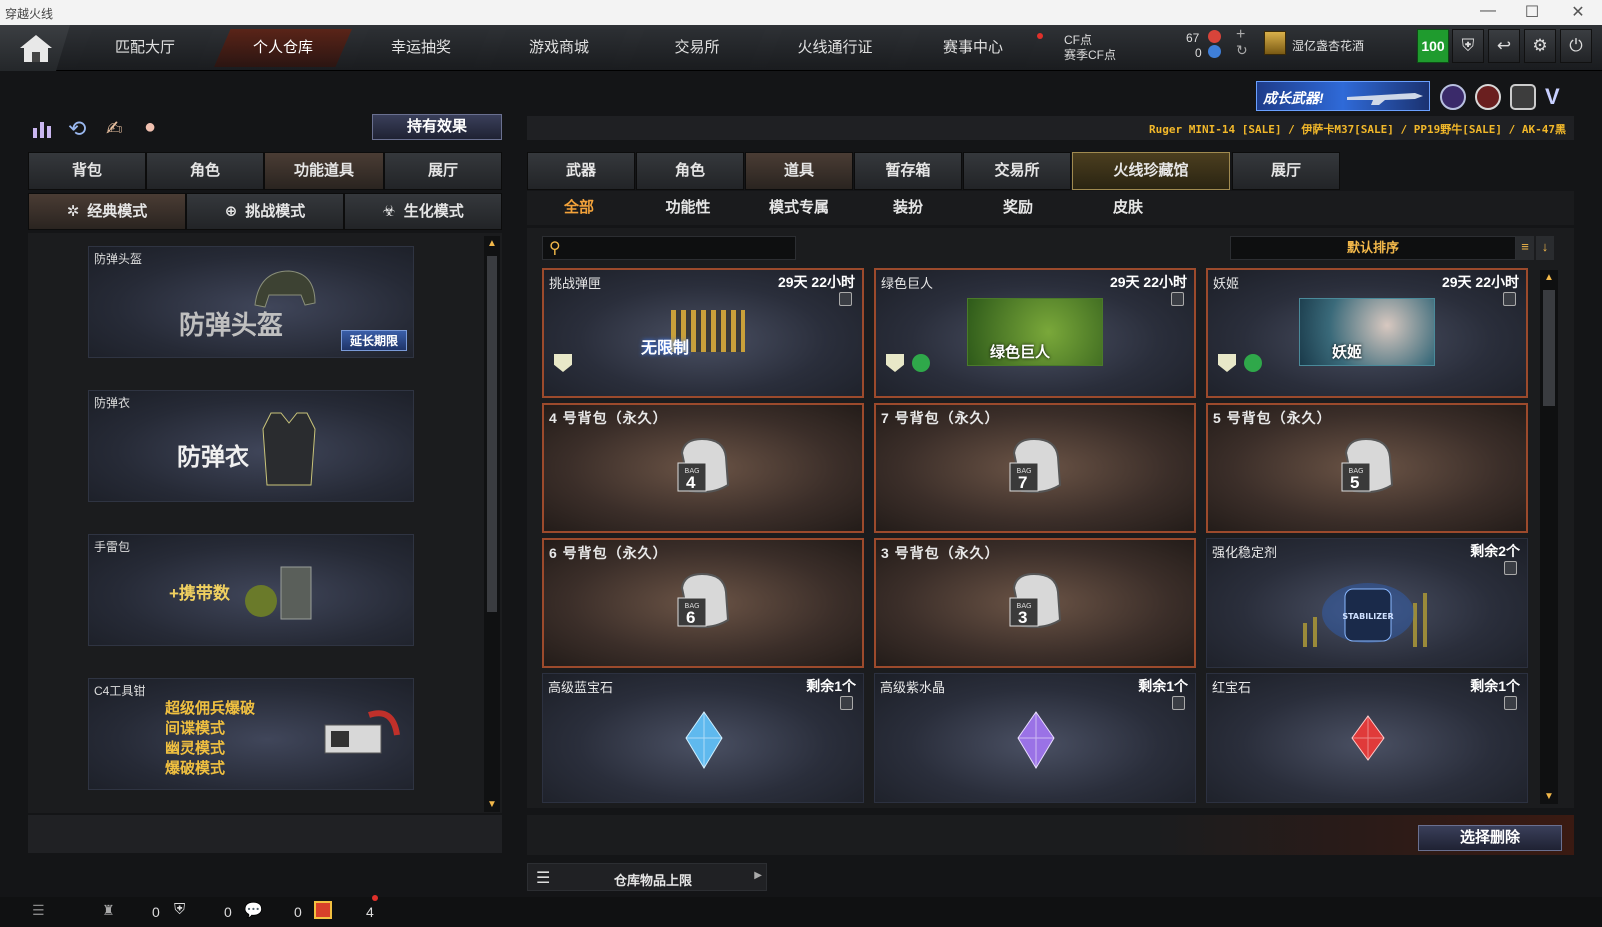 The width and height of the screenshot is (1602, 927). What do you see at coordinates (443, 171) in the screenshot?
I see `left-tab-showroom: 展厅` at bounding box center [443, 171].